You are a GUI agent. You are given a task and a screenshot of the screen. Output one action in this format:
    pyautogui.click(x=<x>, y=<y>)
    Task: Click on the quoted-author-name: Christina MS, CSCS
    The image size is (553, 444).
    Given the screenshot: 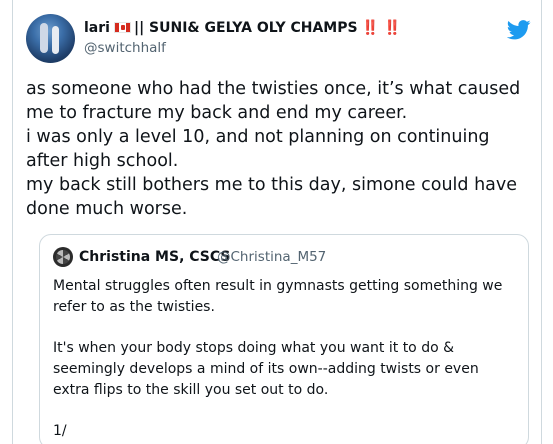 What is the action you would take?
    pyautogui.click(x=155, y=257)
    